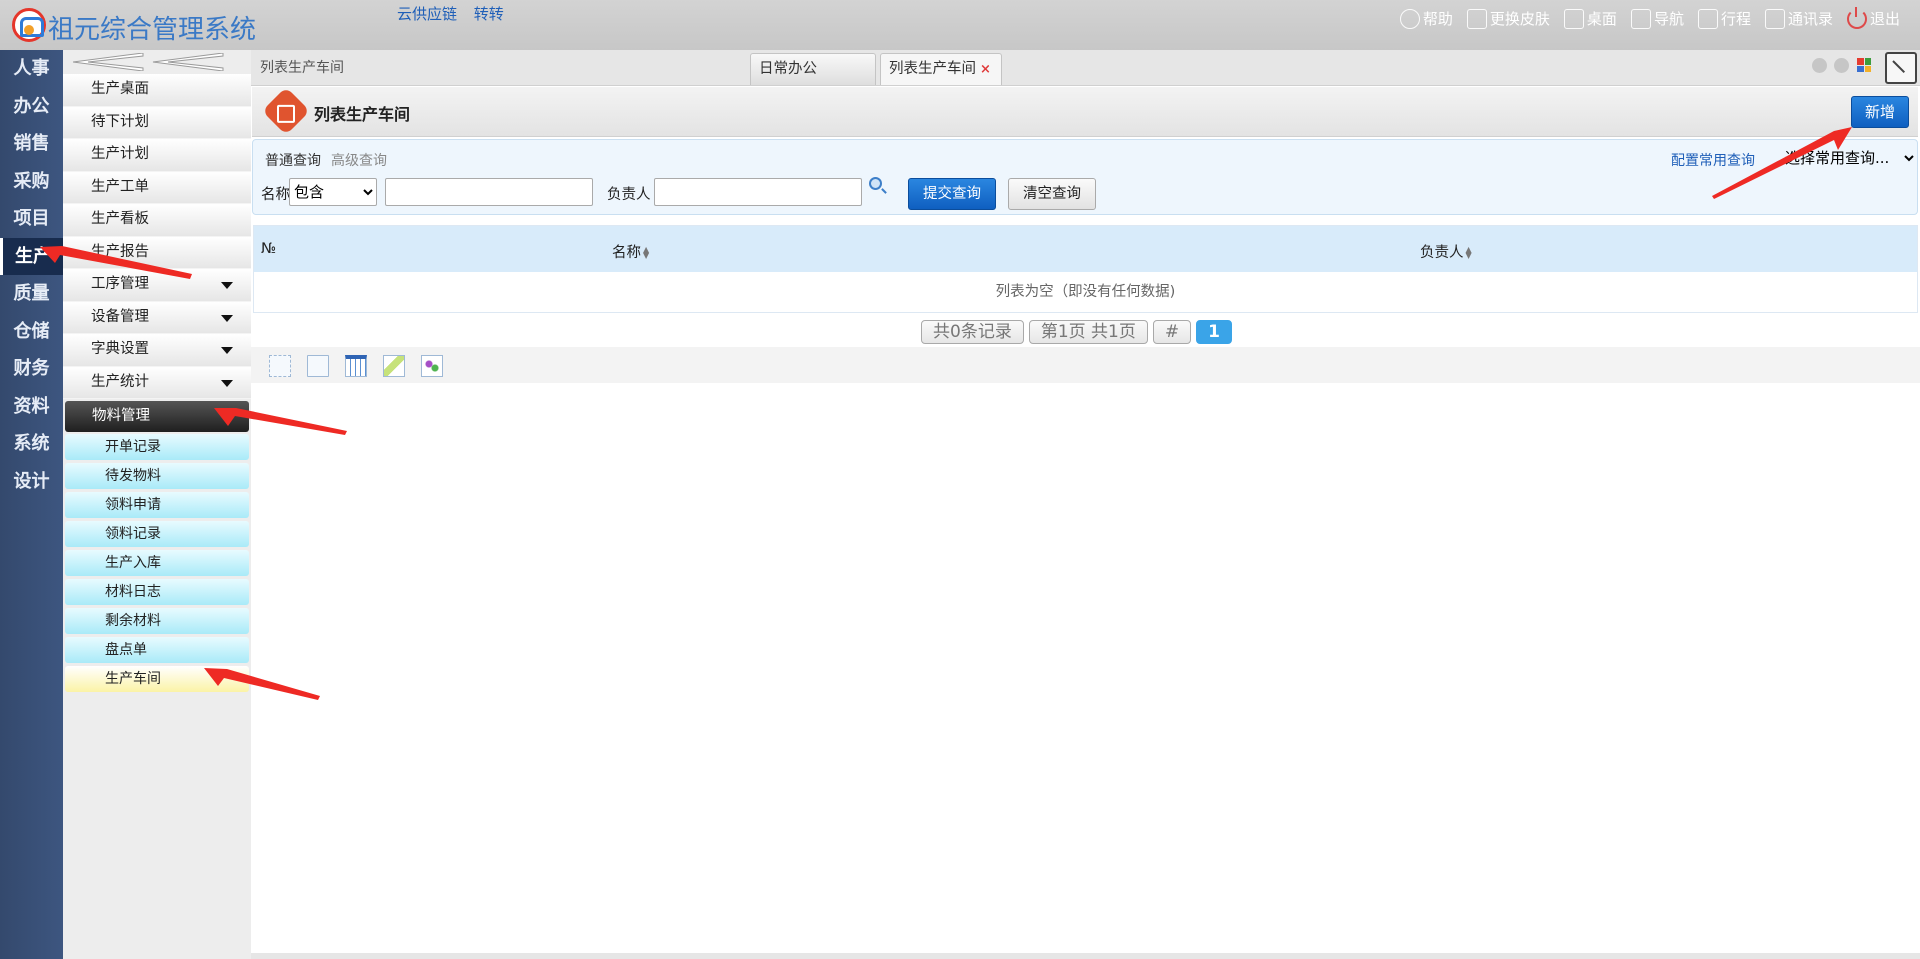  What do you see at coordinates (489, 192) in the screenshot?
I see `name-input` at bounding box center [489, 192].